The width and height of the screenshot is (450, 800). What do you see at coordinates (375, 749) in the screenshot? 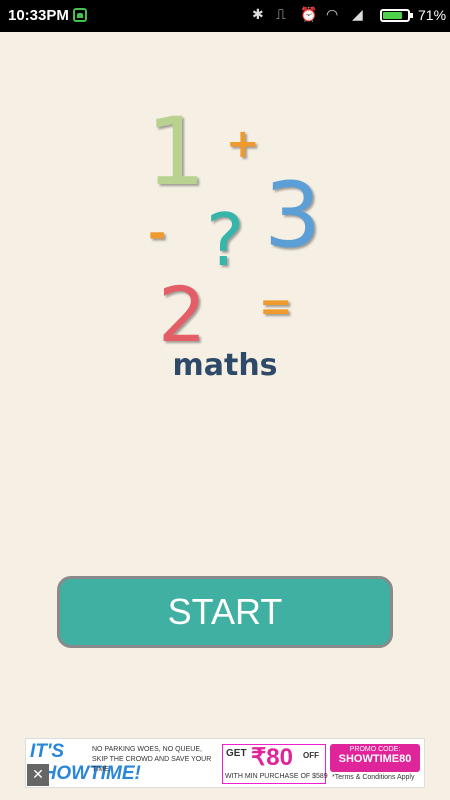
I see `ad-promo-label: PROMO CODE:` at bounding box center [375, 749].